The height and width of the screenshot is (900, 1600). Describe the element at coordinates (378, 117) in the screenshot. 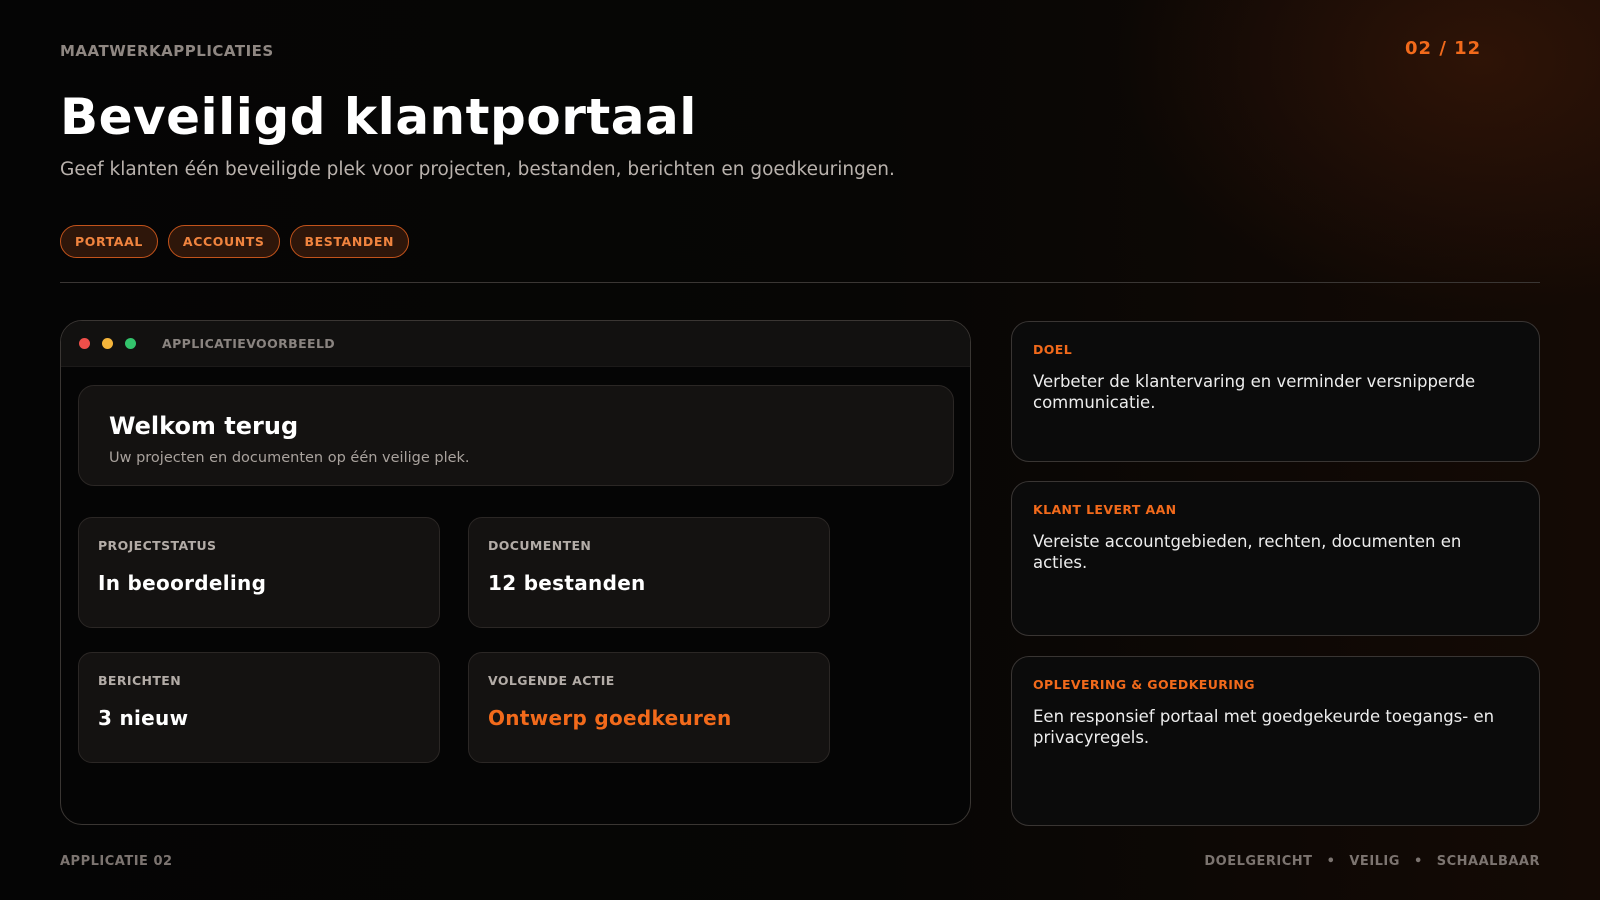

I see `page-title: Beveiligd klantportaal` at that location.